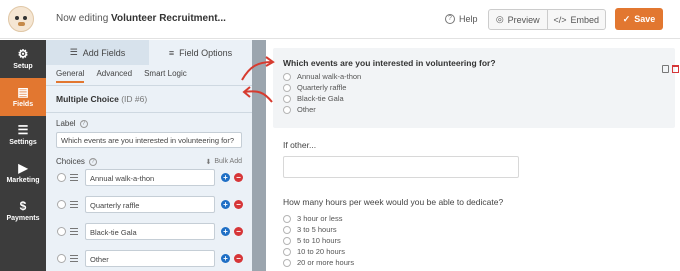  I want to click on preview-button: ◎ Preview, so click(518, 19).